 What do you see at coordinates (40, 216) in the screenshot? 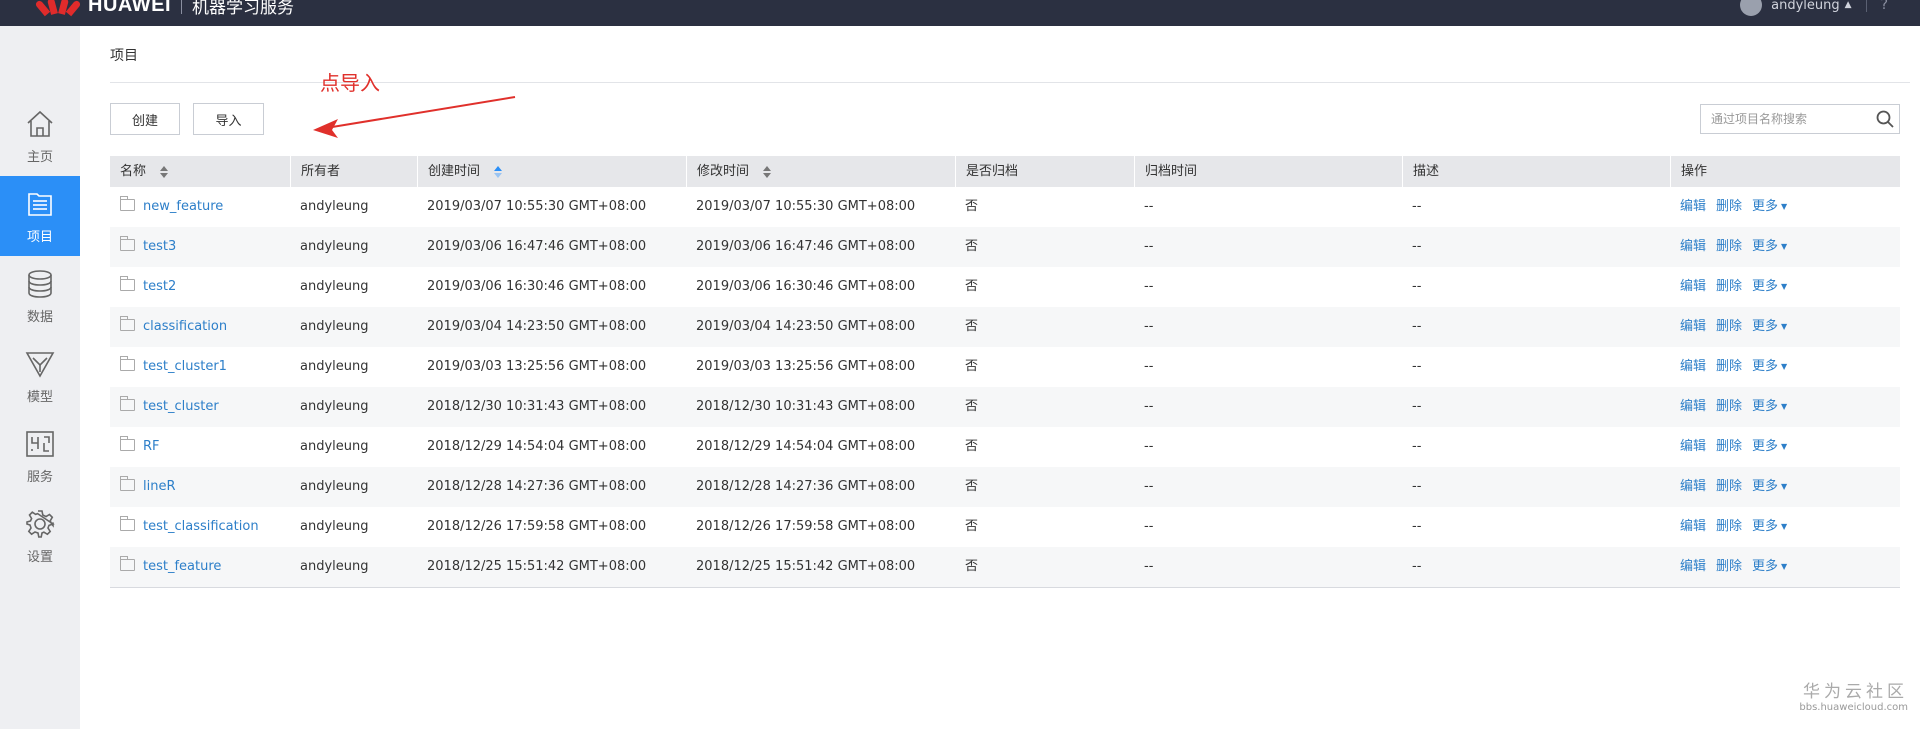
I see `sidebar-item-project: 项目` at bounding box center [40, 216].